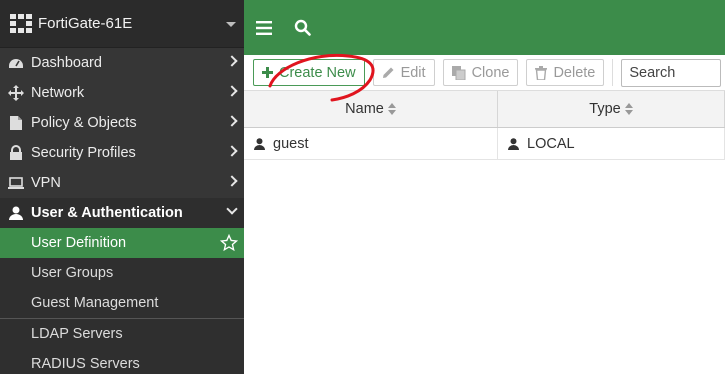 The width and height of the screenshot is (725, 374). What do you see at coordinates (16, 93) in the screenshot?
I see `network-move-icon` at bounding box center [16, 93].